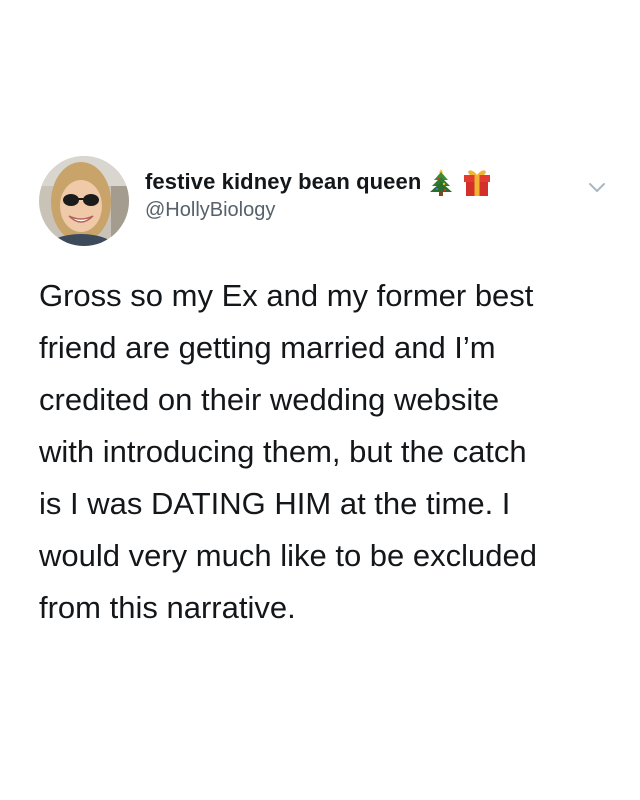  Describe the element at coordinates (283, 451) in the screenshot. I see `tweet-text-line: with introducing them, but the catch` at that location.